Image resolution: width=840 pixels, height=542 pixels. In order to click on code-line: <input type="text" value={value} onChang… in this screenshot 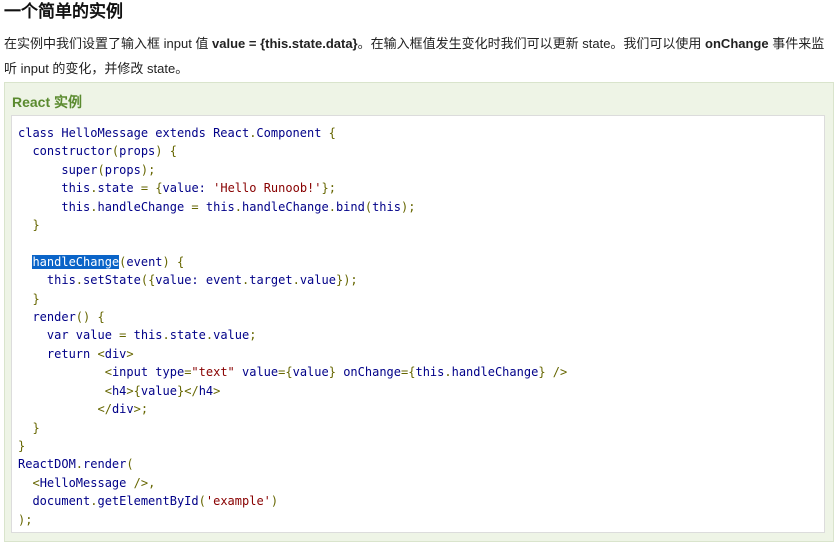, I will do `click(336, 372)`.